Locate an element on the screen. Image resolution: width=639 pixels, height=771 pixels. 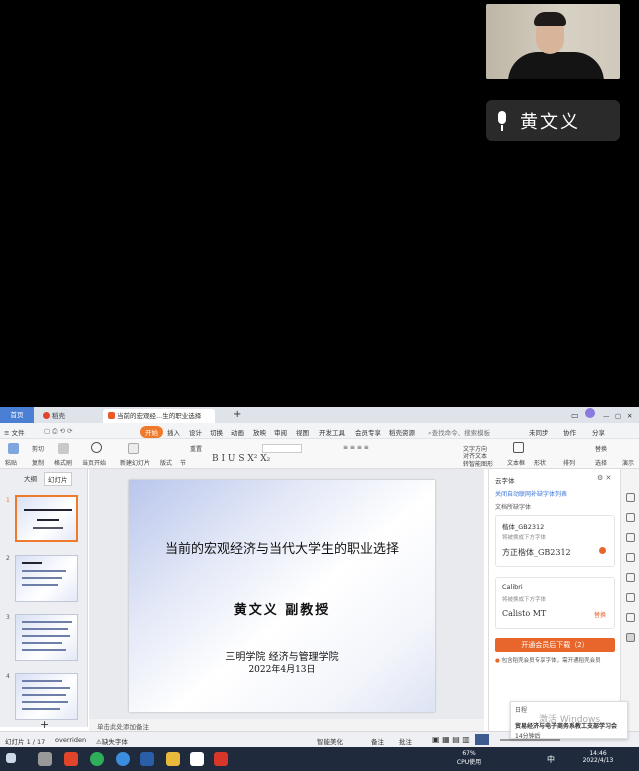
convert-smartart-button: 转智能图形 is located at coordinates (478, 463).